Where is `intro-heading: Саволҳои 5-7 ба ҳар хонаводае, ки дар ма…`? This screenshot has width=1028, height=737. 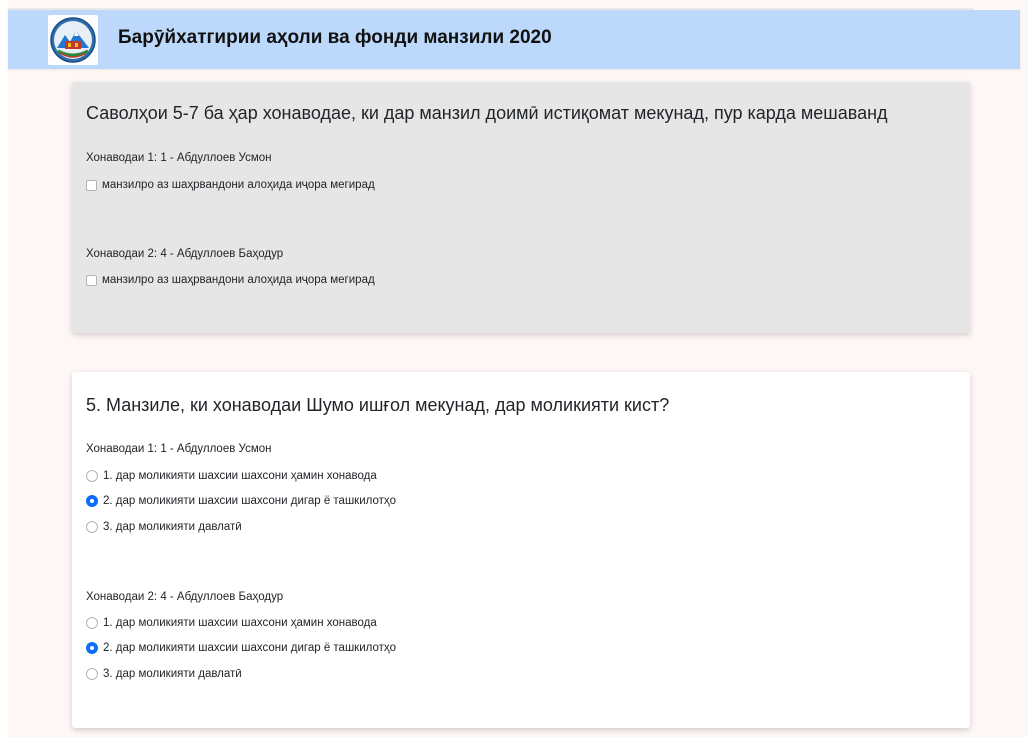
intro-heading: Саволҳои 5-7 ба ҳар хонаводае, ки дар ма… is located at coordinates (487, 113).